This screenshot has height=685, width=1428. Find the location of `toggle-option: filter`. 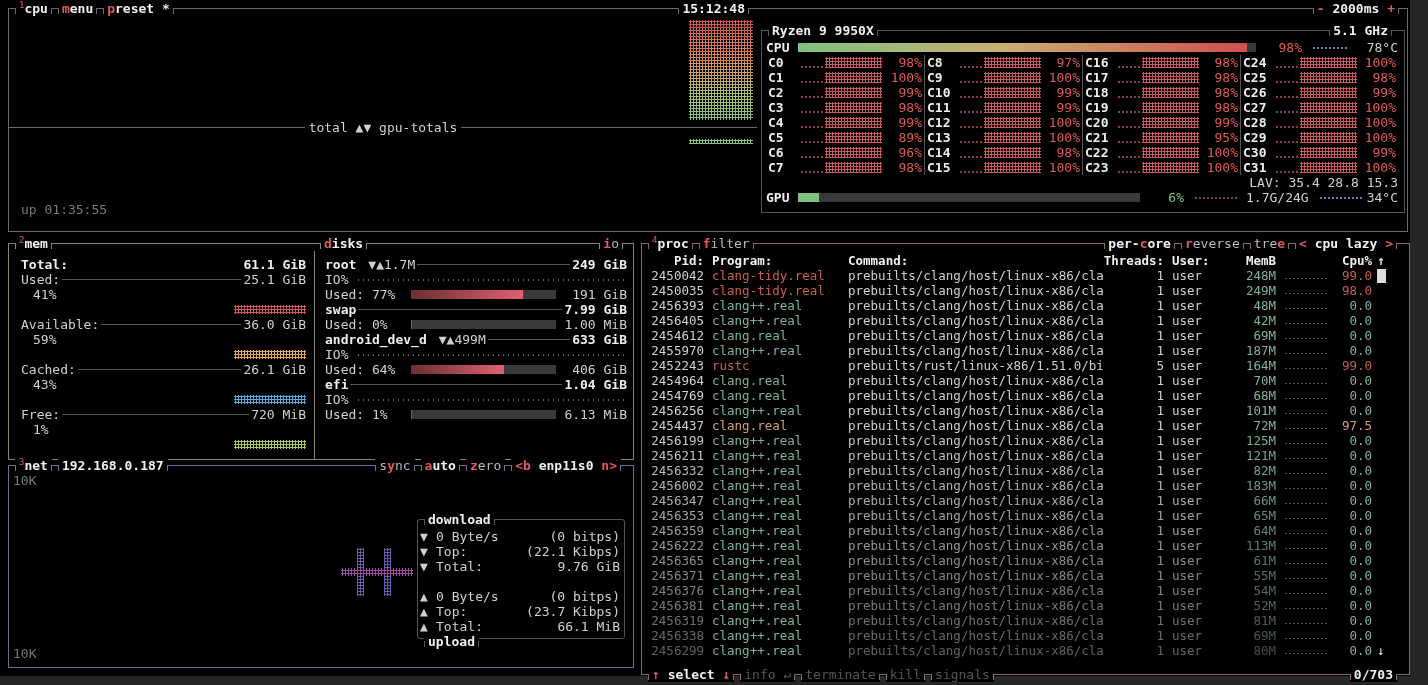

toggle-option: filter is located at coordinates (726, 243).